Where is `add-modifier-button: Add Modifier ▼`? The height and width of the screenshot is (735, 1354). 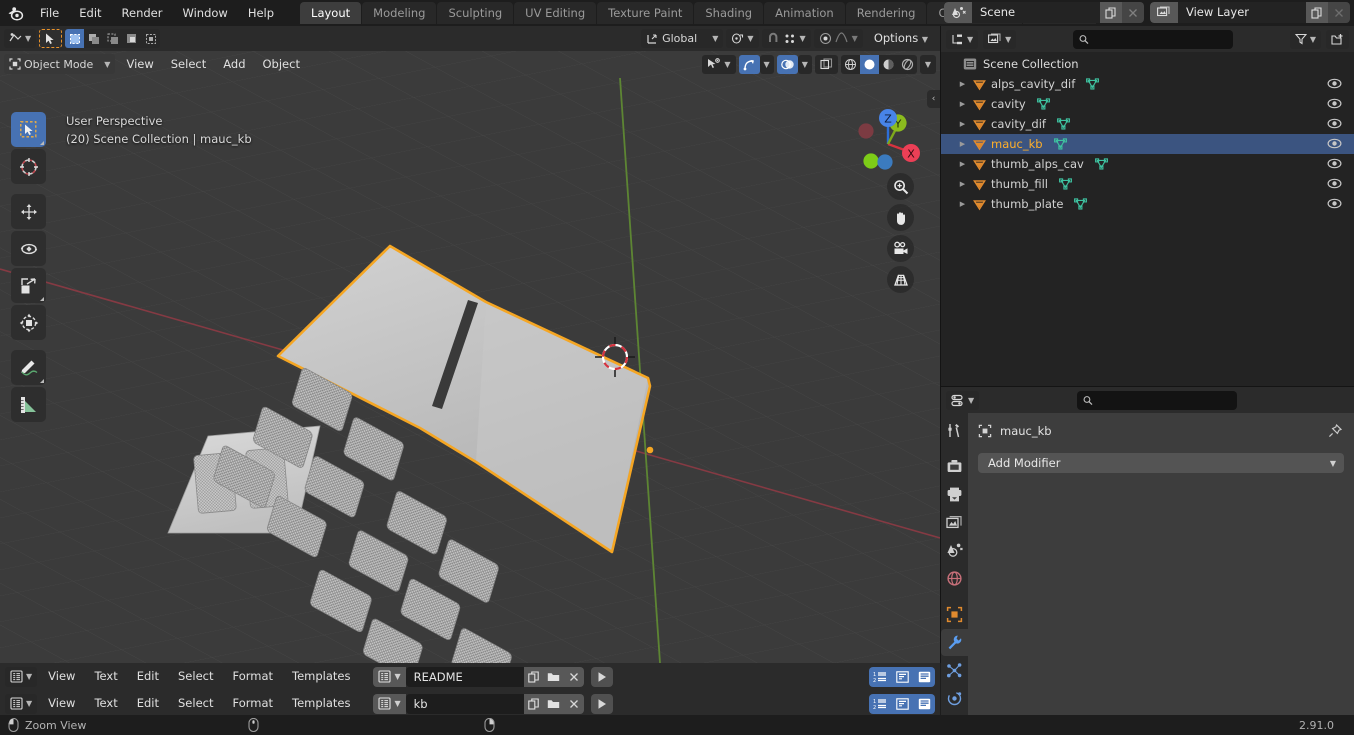 add-modifier-button: Add Modifier ▼ is located at coordinates (1161, 463).